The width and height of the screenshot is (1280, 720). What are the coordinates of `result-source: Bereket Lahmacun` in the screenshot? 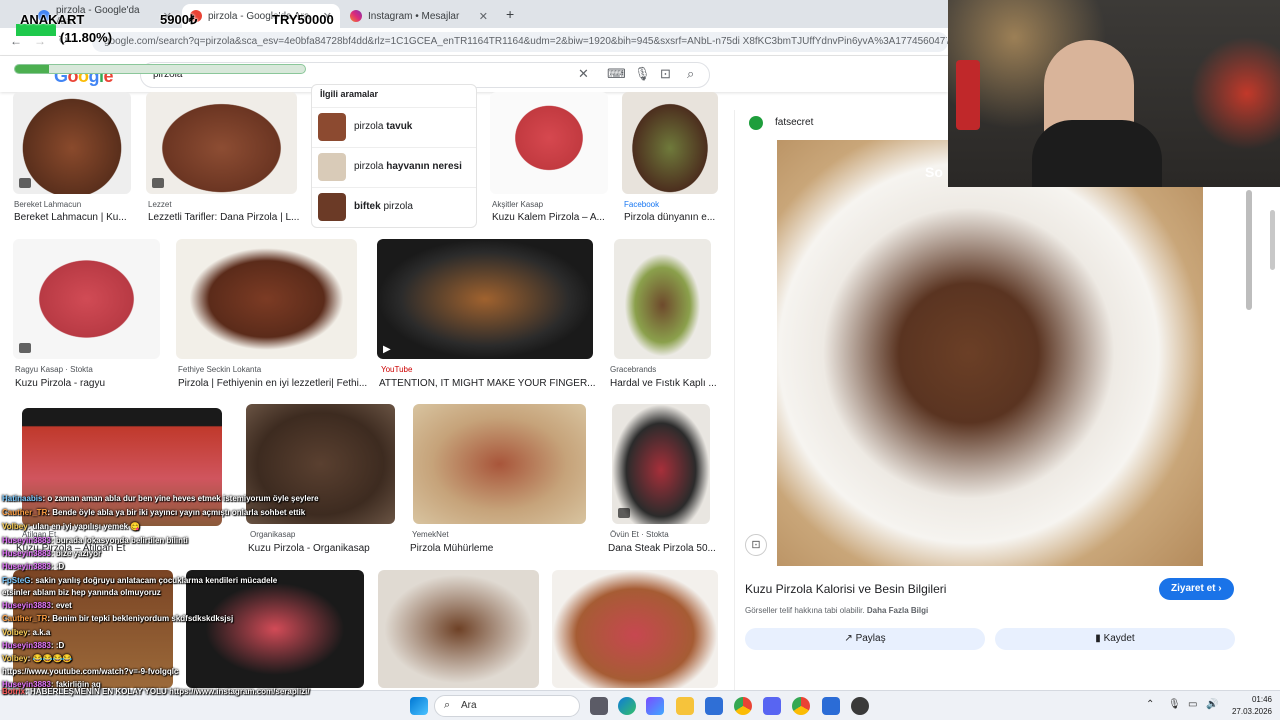 It's located at (47, 204).